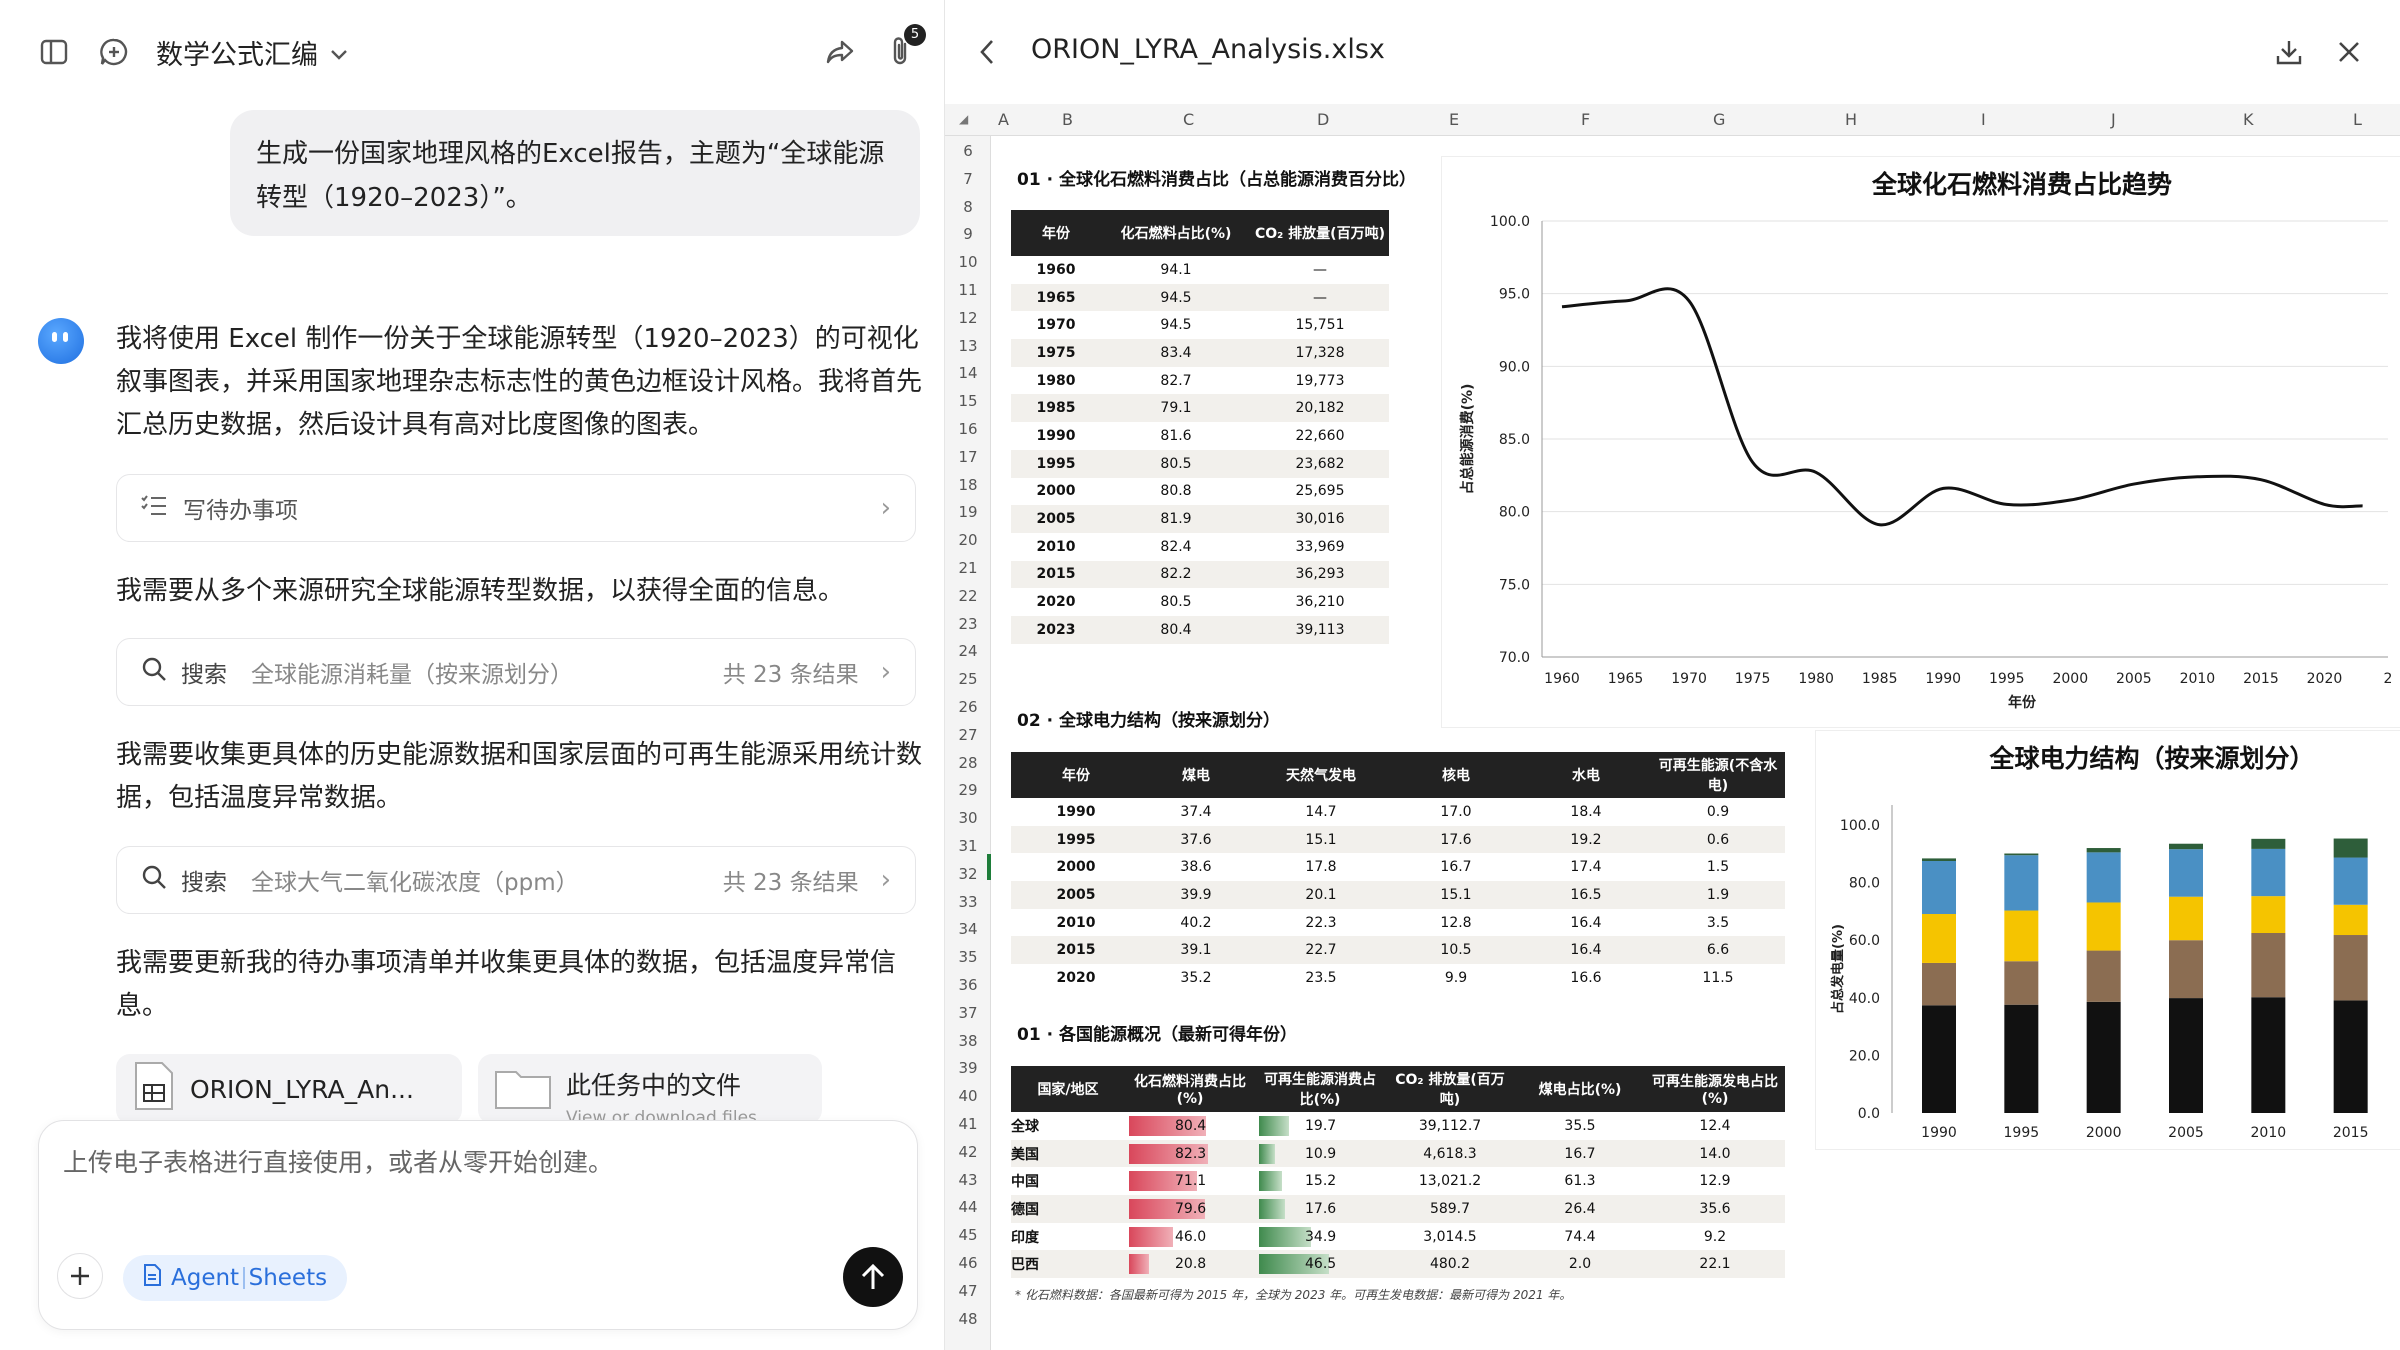 The width and height of the screenshot is (2400, 1350). I want to click on table-cell: 37.6, so click(1196, 839).